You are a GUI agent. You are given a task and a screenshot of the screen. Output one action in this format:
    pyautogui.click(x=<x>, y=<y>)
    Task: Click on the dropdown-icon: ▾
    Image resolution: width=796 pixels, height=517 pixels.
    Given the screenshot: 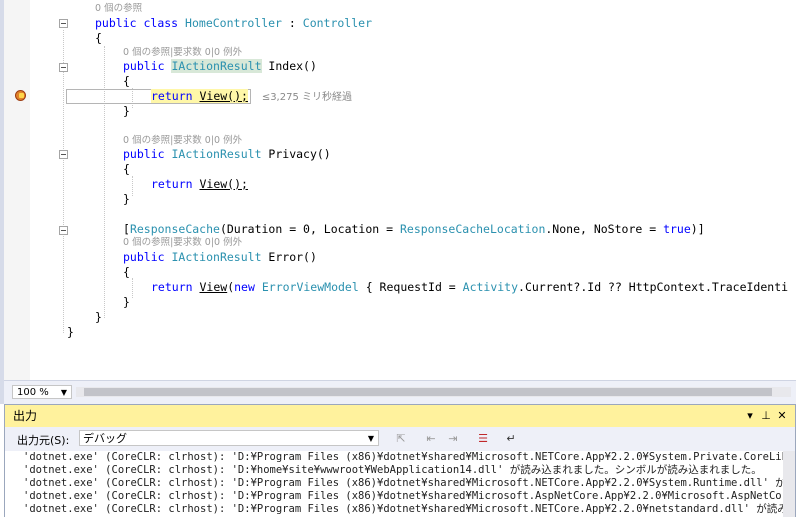 What is the action you would take?
    pyautogui.click(x=750, y=416)
    